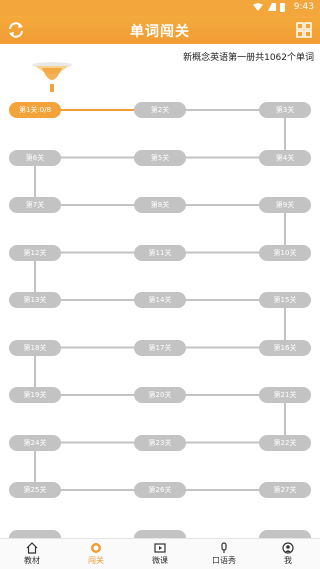 The width and height of the screenshot is (320, 569). Describe the element at coordinates (224, 560) in the screenshot. I see `tab-label: 口语秀` at that location.